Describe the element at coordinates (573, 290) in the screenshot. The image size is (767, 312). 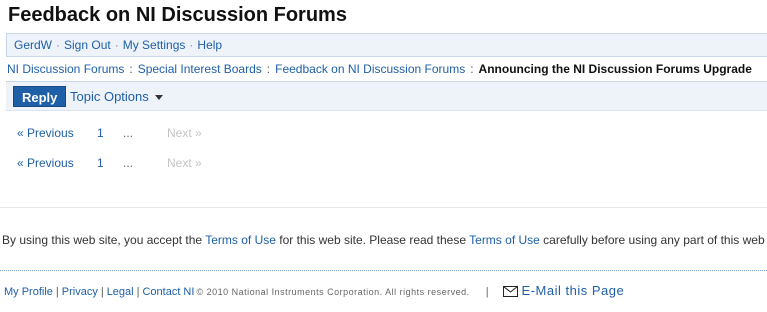
I see `email-page-label: E-Mail this Page` at that location.